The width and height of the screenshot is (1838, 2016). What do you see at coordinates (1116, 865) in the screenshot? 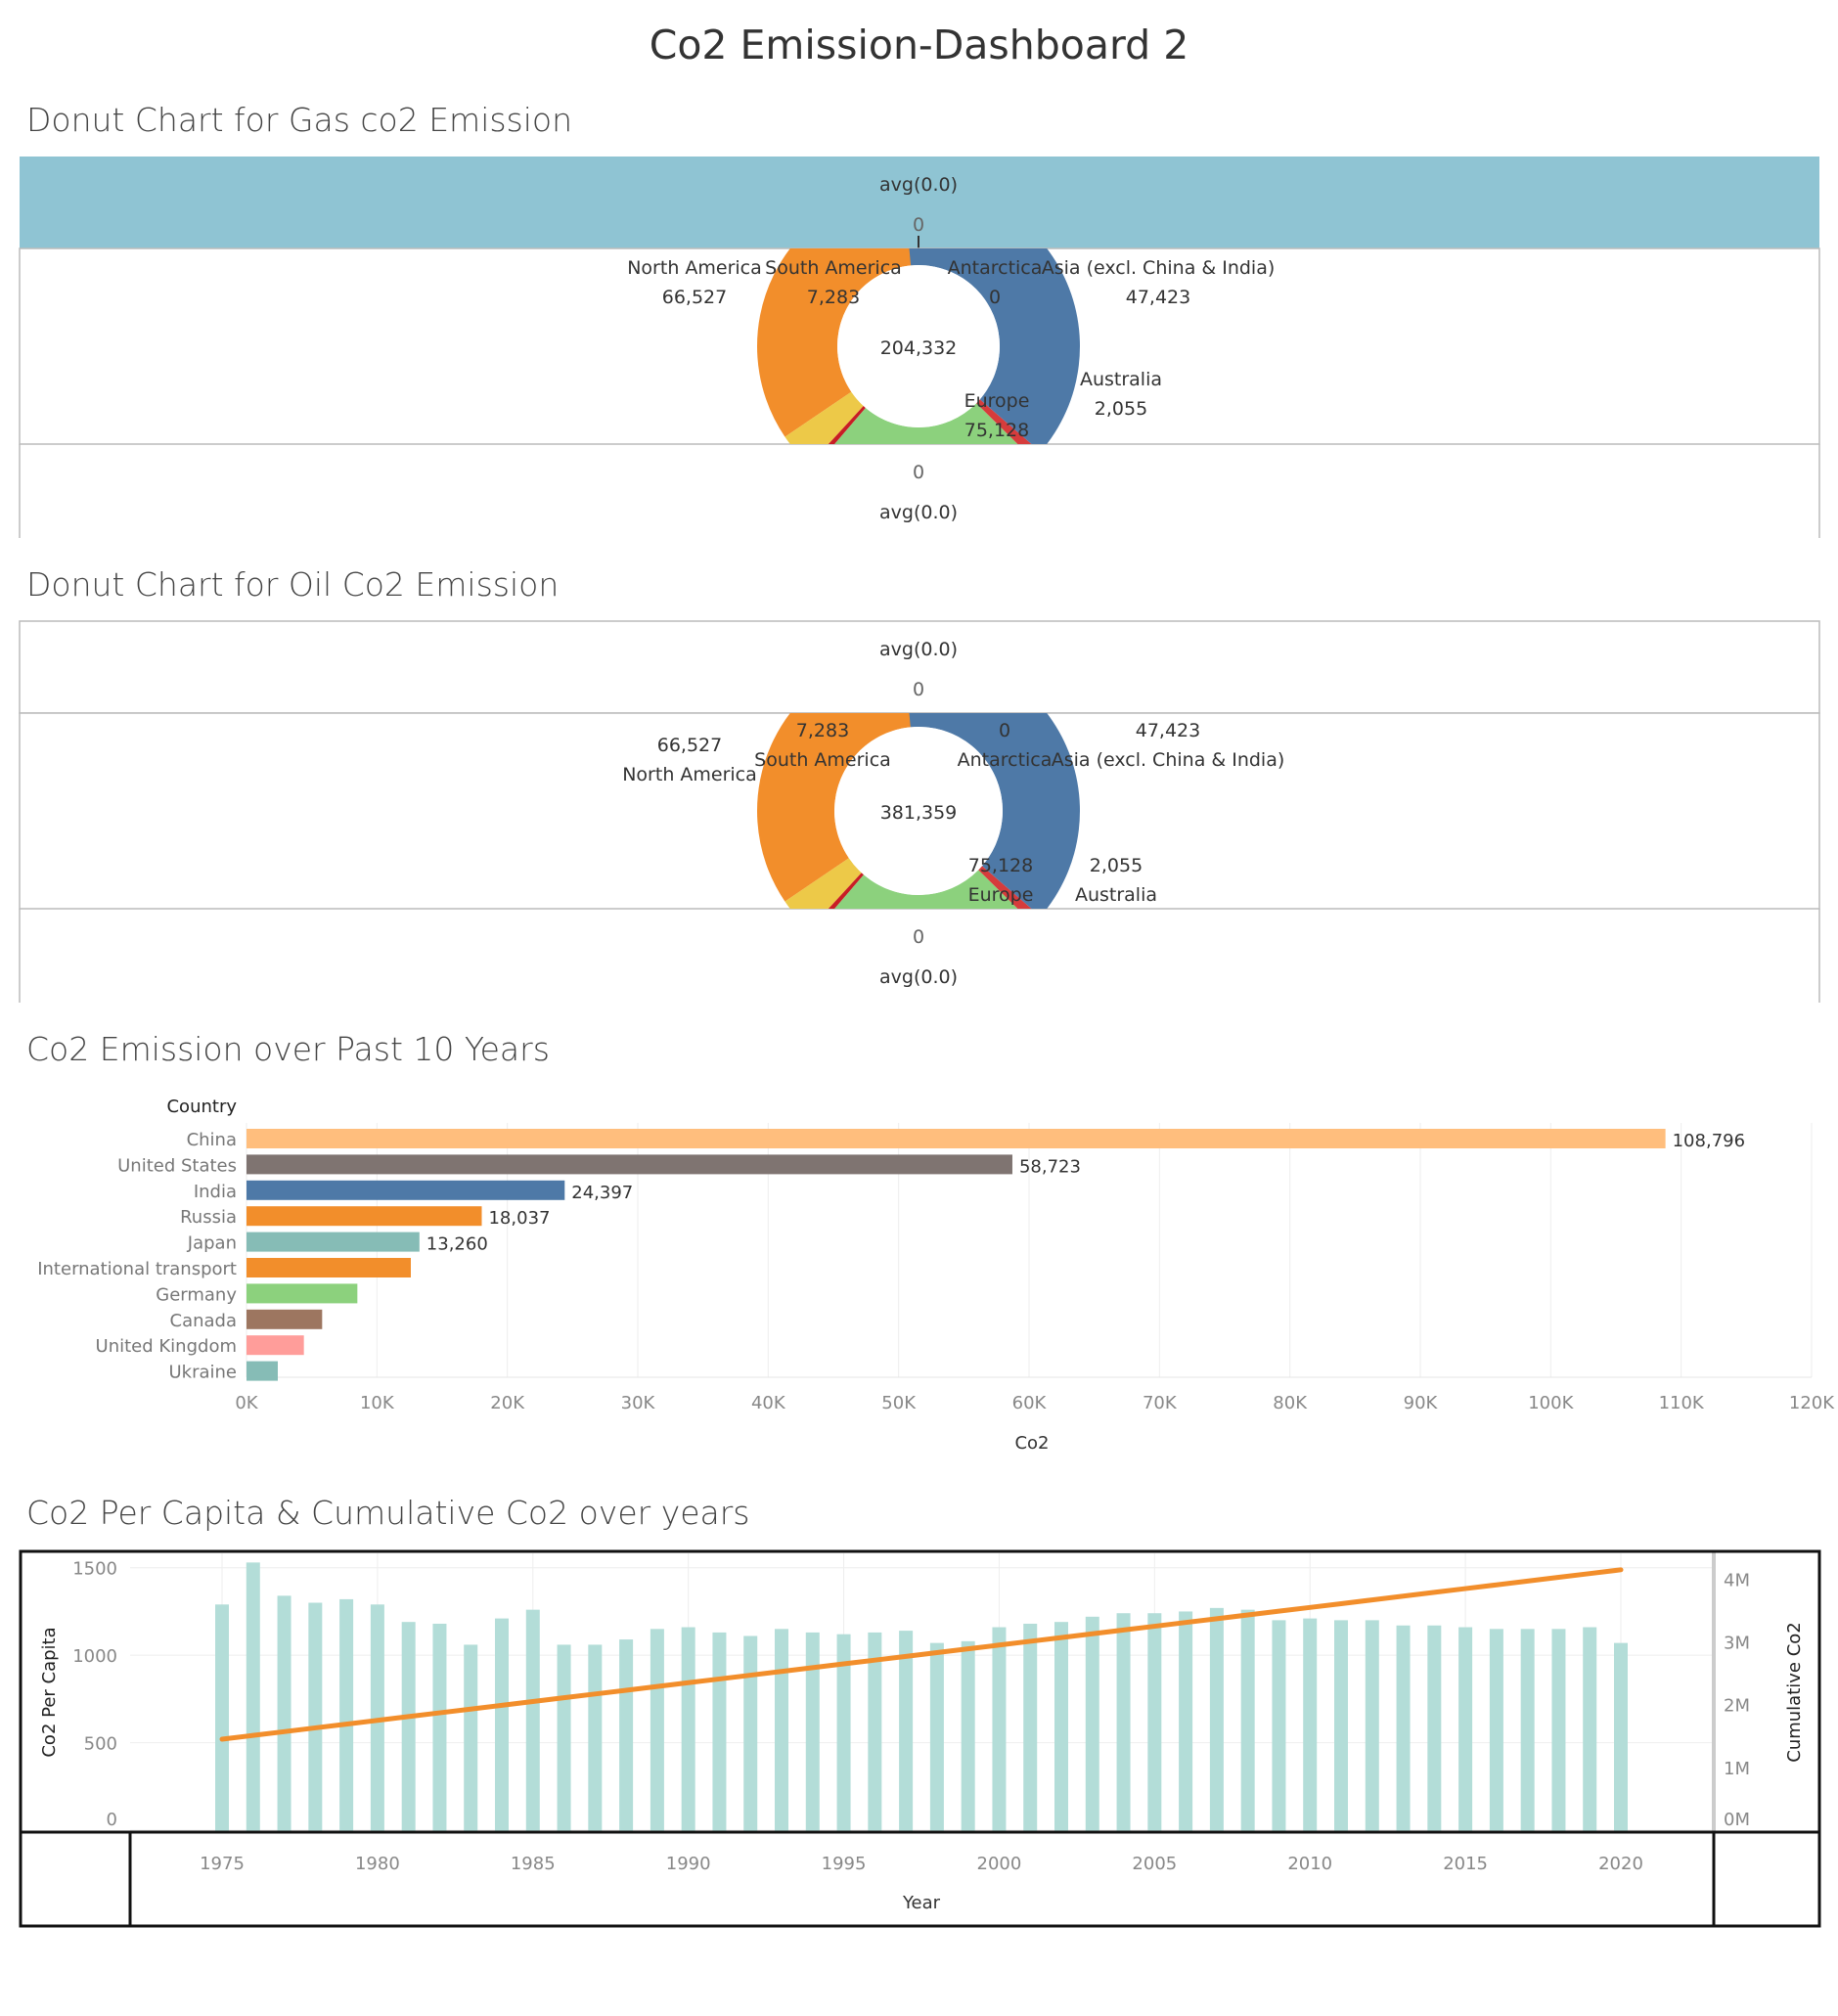
I see `oil-value-australia: 2,055` at bounding box center [1116, 865].